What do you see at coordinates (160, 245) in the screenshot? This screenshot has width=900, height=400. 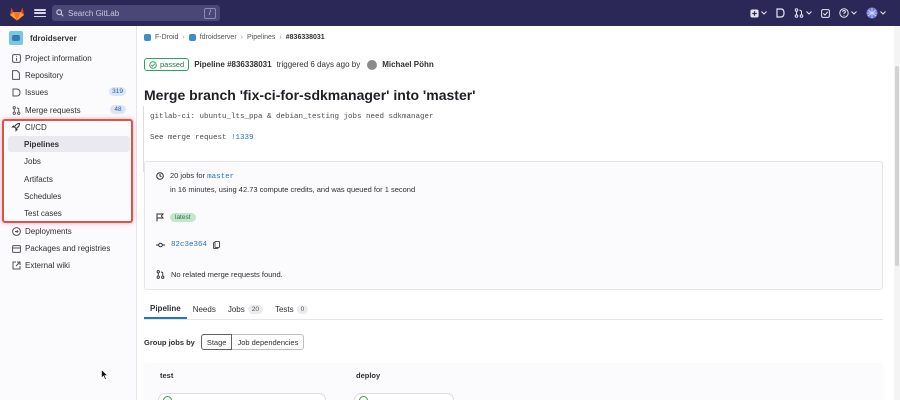 I see `commit-icon` at bounding box center [160, 245].